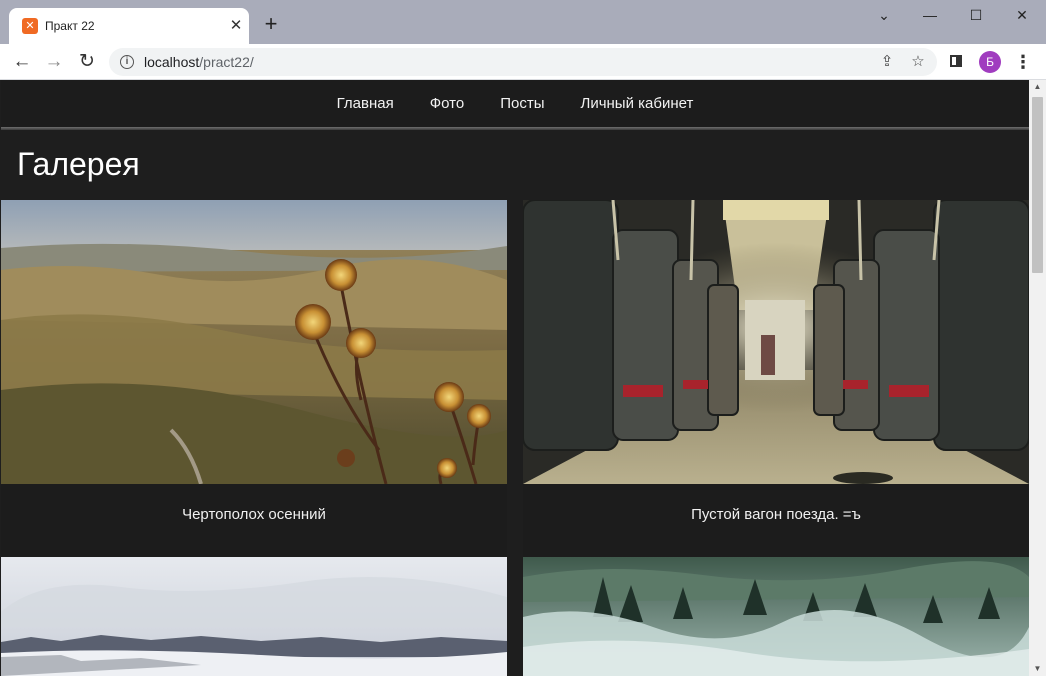  I want to click on kebab-menu-icon: ⋮, so click(1023, 62).